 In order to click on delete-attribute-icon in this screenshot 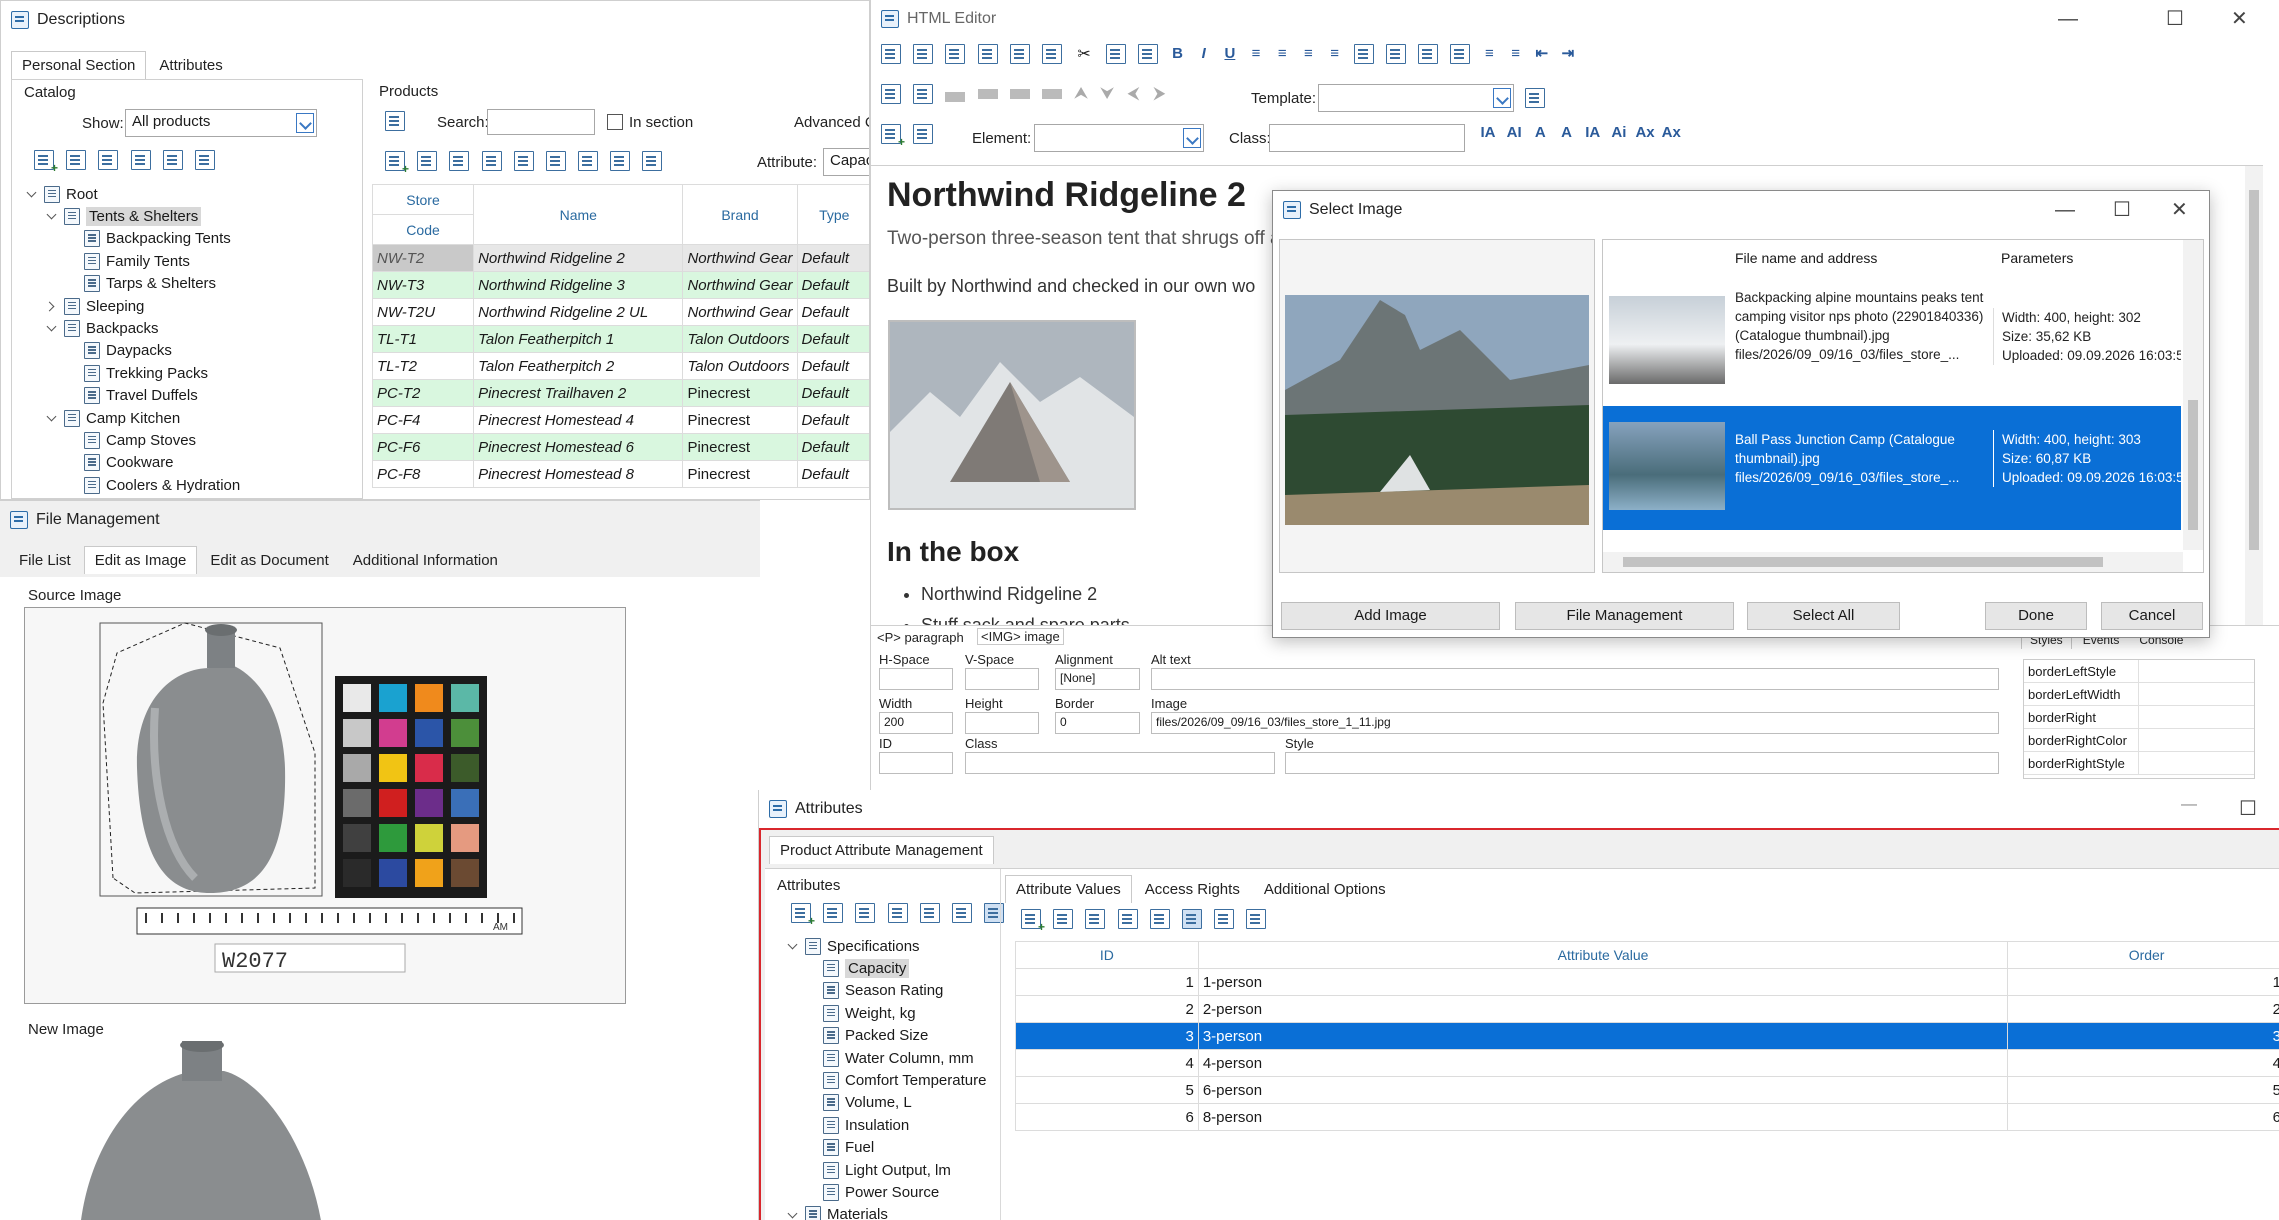, I will do `click(897, 913)`.